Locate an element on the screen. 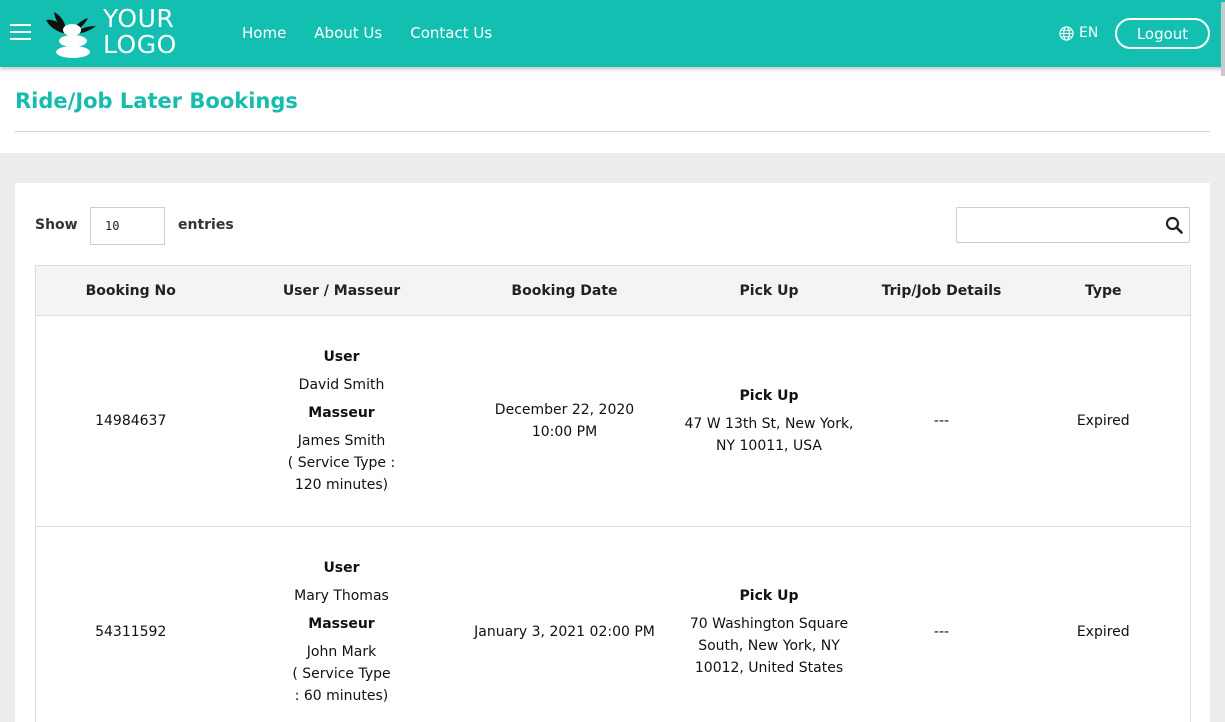 This screenshot has height=722, width=1225. booking-date-cell: January 3, 2021 02:00 PM is located at coordinates (564, 624).